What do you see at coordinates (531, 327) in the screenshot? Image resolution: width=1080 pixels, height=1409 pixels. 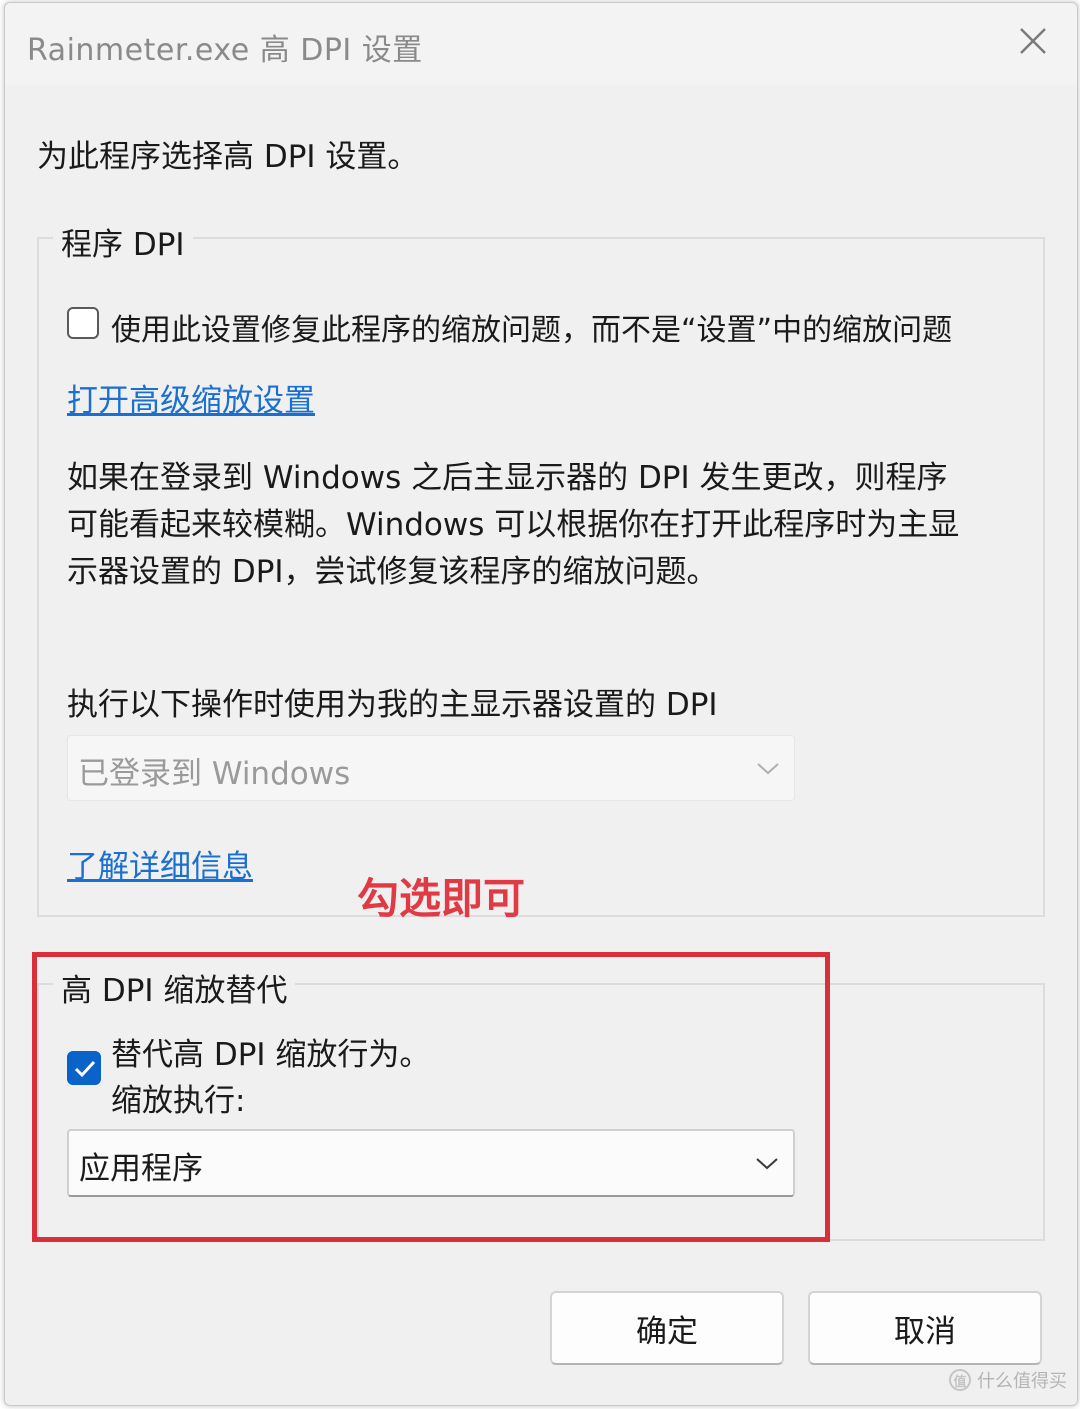 I see `program-dpi-checkbox-label: 使用此设置修复此程序的缩放问题，而不是“设置”中的缩放问题` at bounding box center [531, 327].